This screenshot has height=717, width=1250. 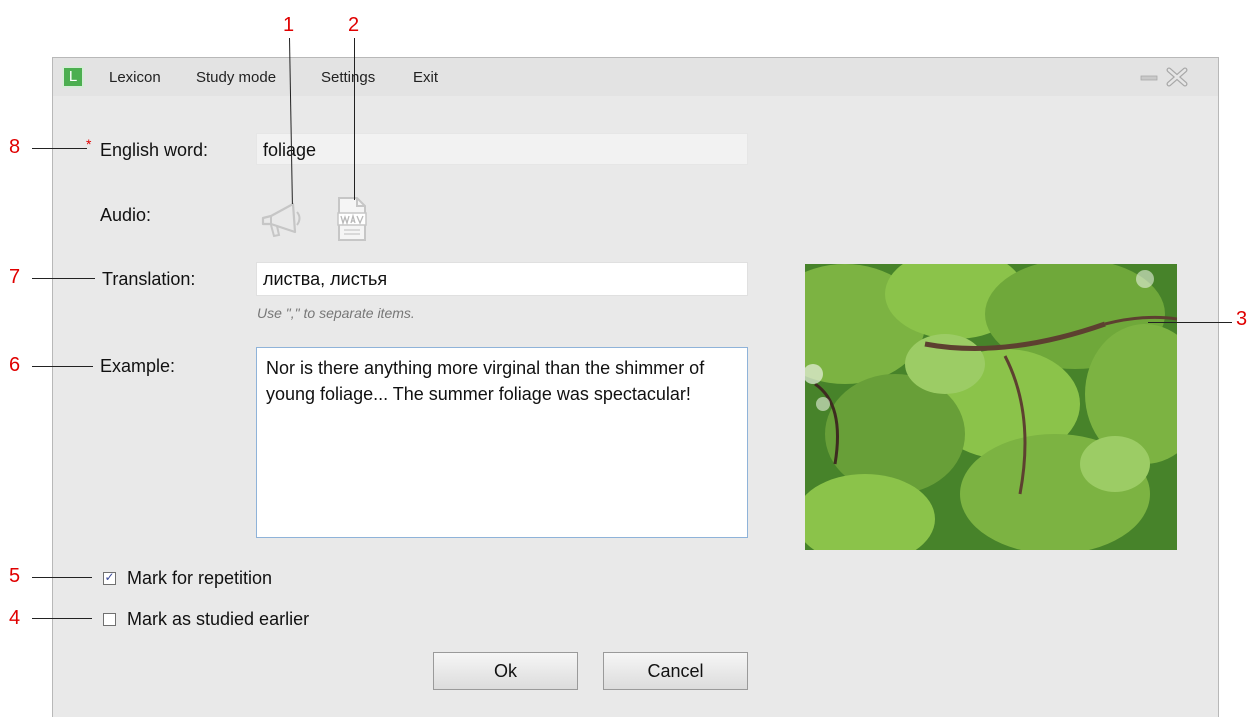 What do you see at coordinates (89, 144) in the screenshot?
I see `required-marker: *` at bounding box center [89, 144].